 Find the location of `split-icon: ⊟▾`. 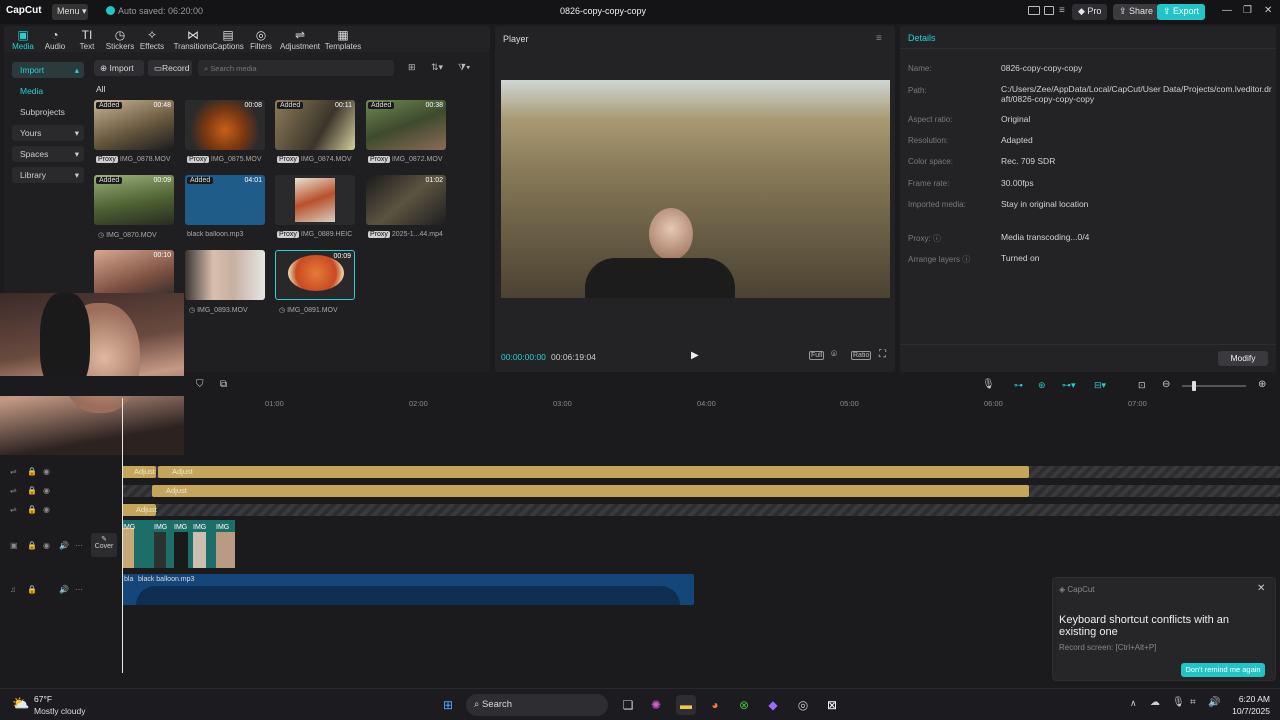

split-icon: ⊟▾ is located at coordinates (1100, 385).